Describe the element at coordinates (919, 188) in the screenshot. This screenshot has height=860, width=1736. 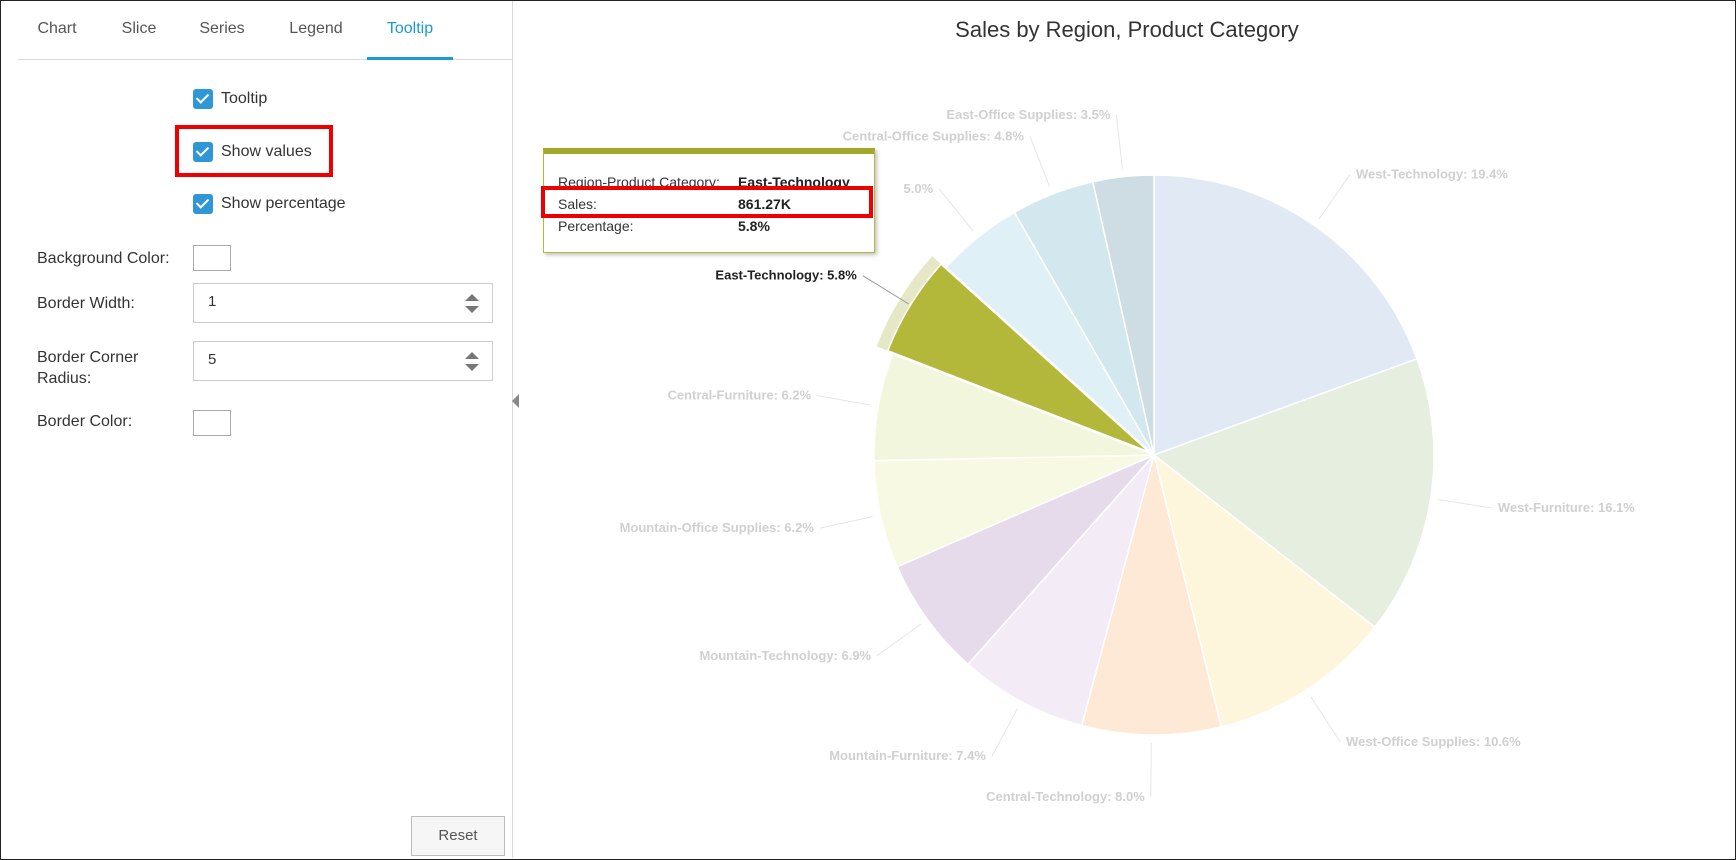
I see `slice-label: 5.0%` at that location.